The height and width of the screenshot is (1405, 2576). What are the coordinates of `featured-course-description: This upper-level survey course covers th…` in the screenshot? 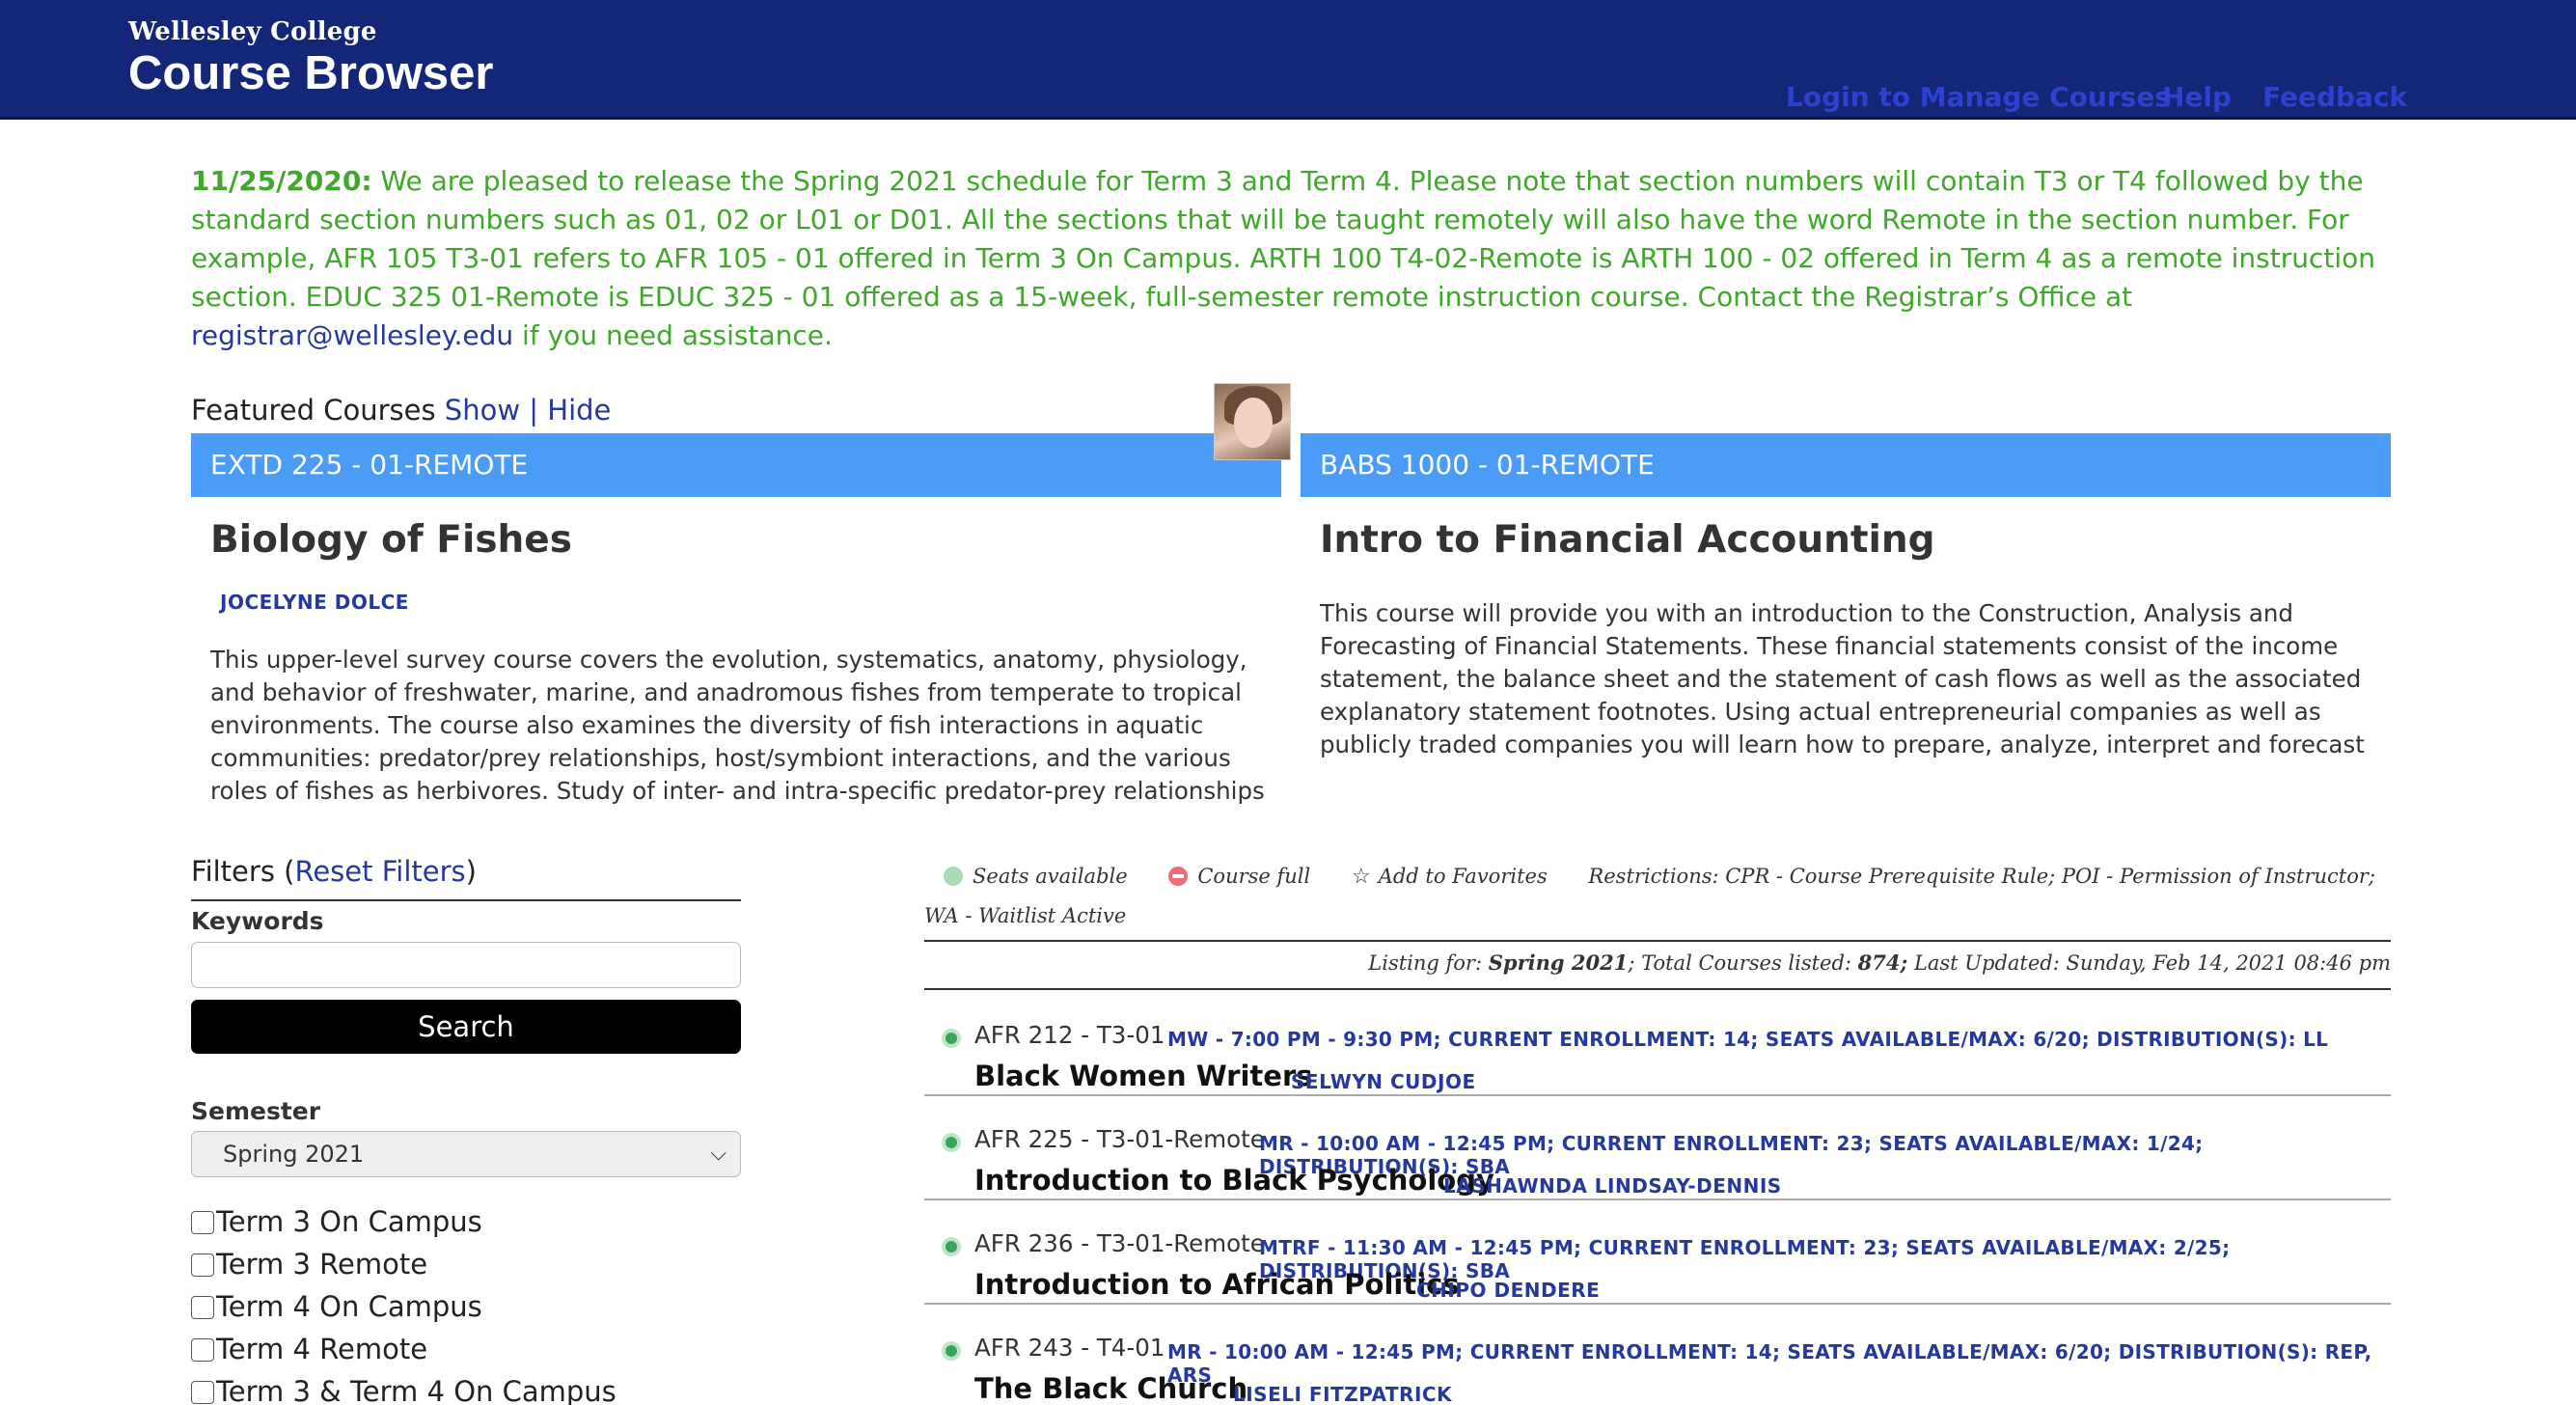 It's located at (737, 725).